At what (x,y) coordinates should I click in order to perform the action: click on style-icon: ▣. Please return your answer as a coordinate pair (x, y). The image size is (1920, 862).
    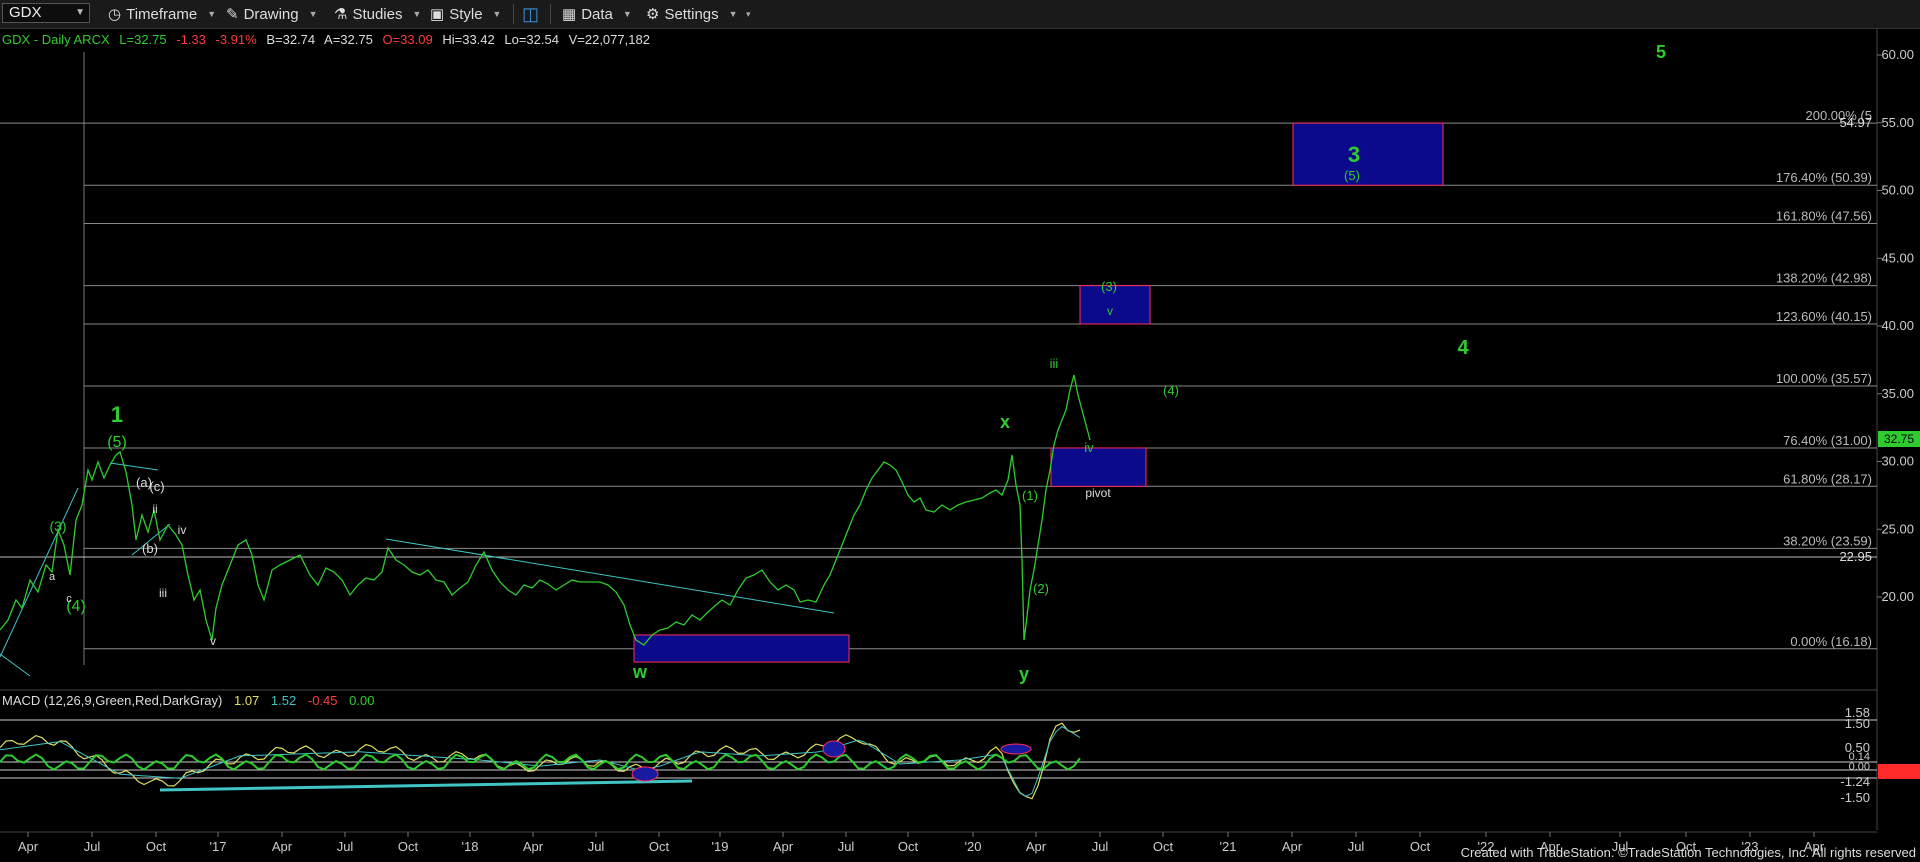
    Looking at the image, I should click on (437, 14).